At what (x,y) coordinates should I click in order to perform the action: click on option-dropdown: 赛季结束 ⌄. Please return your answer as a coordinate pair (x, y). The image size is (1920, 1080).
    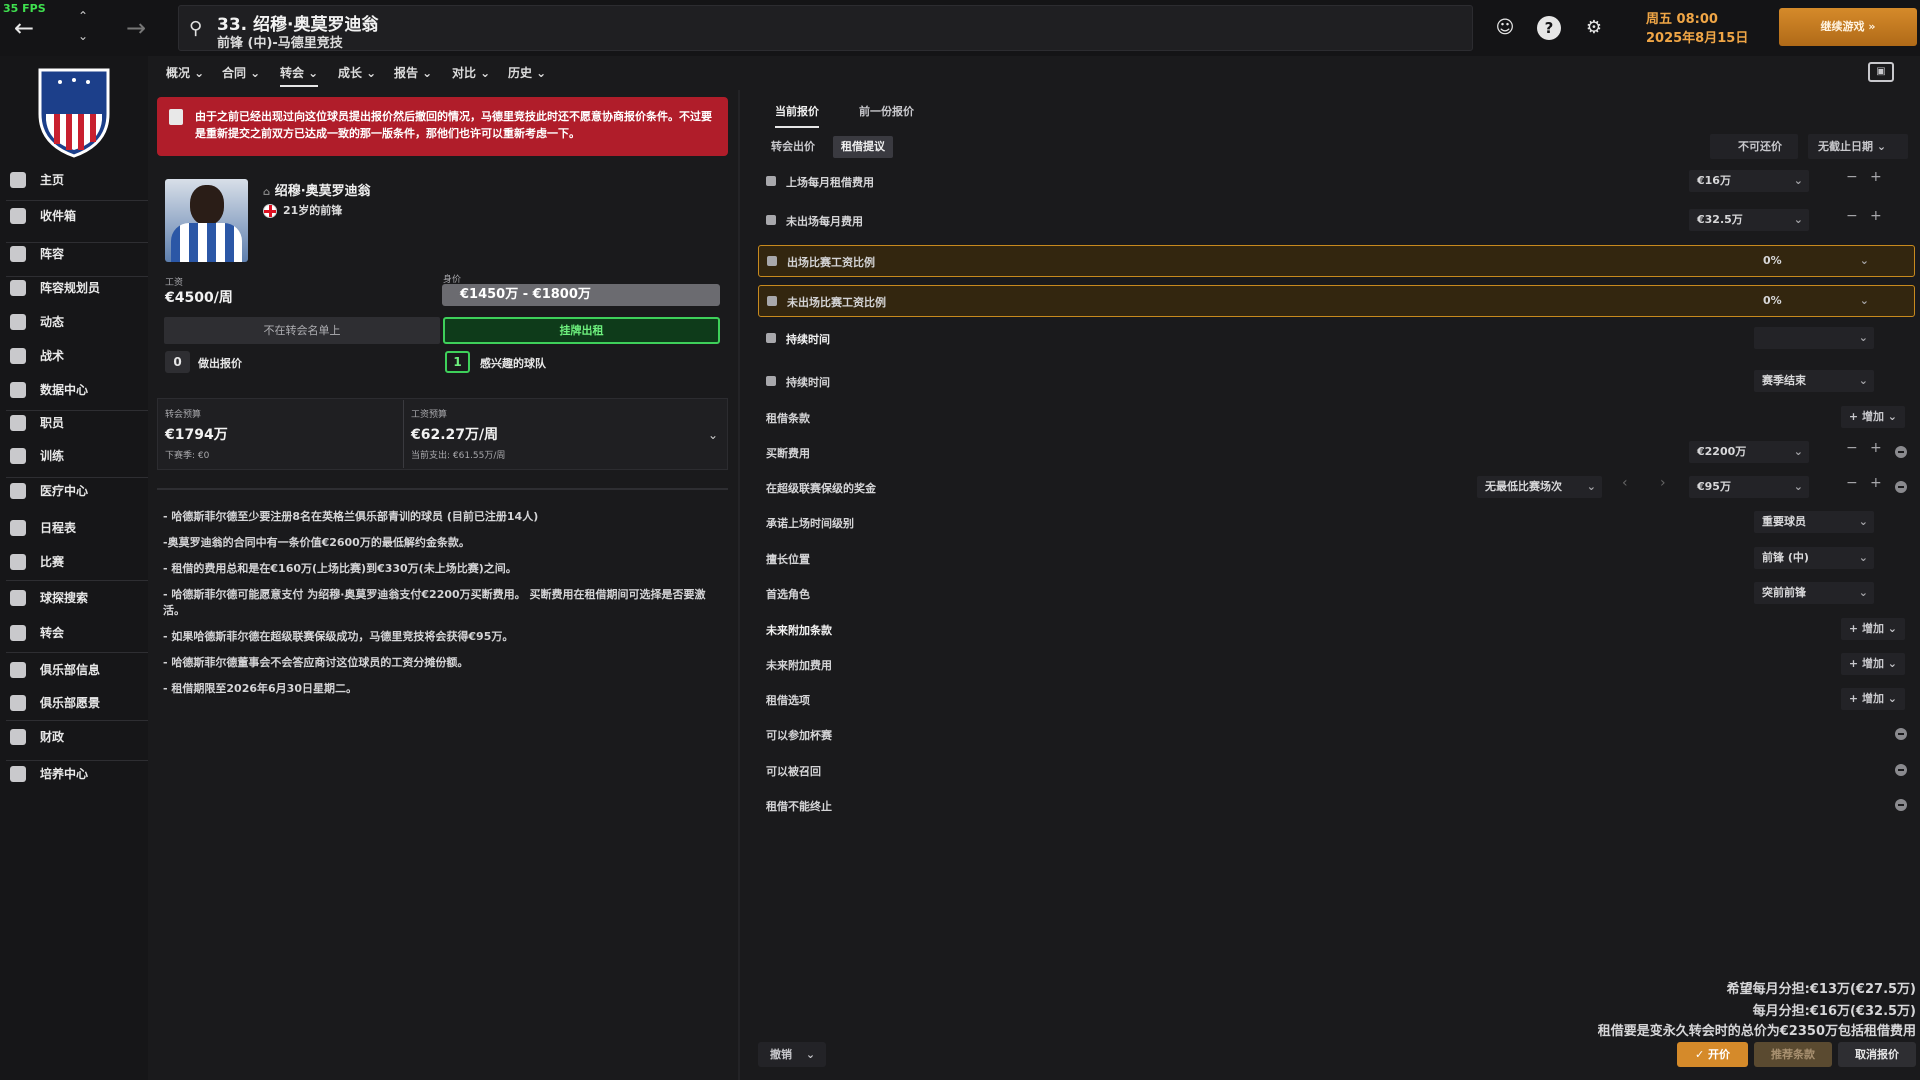
    Looking at the image, I should click on (1814, 381).